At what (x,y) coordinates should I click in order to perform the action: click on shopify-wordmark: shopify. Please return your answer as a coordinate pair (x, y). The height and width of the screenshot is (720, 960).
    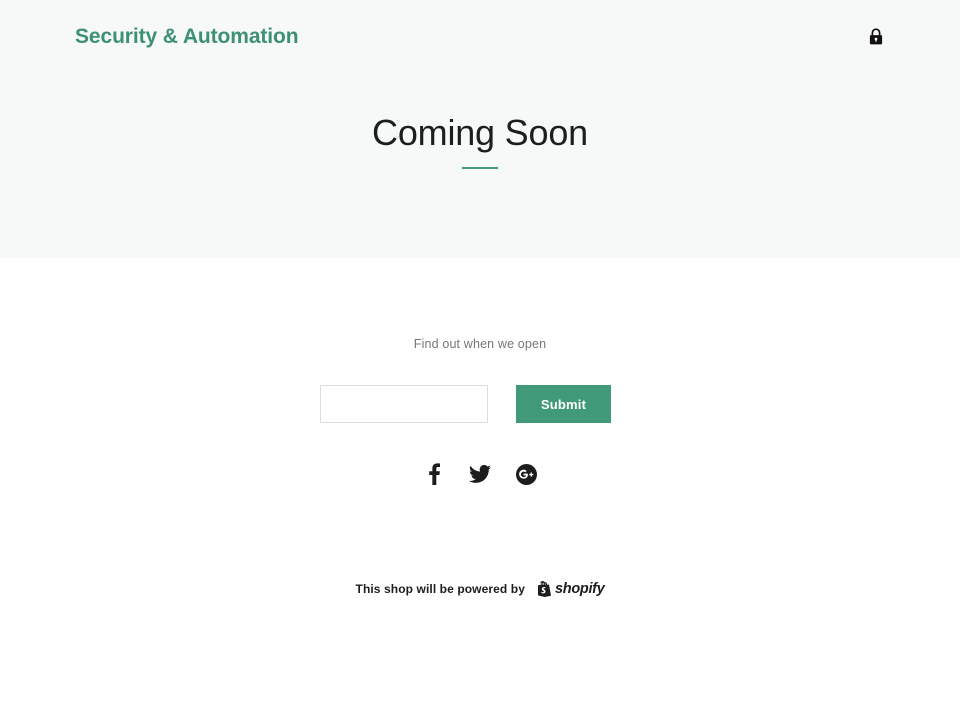
    Looking at the image, I should click on (580, 589).